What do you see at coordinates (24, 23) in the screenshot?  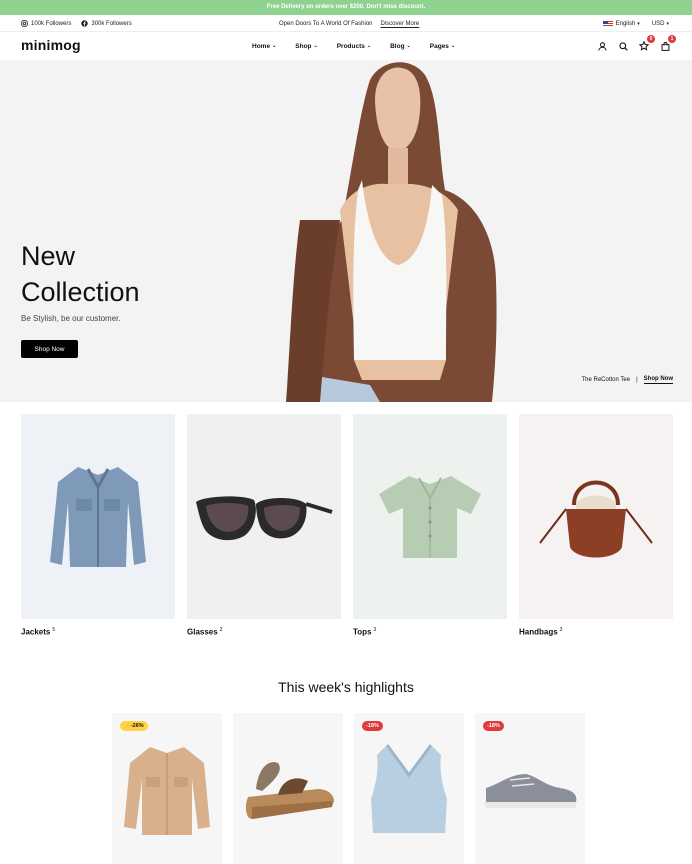 I see `instagram-icon` at bounding box center [24, 23].